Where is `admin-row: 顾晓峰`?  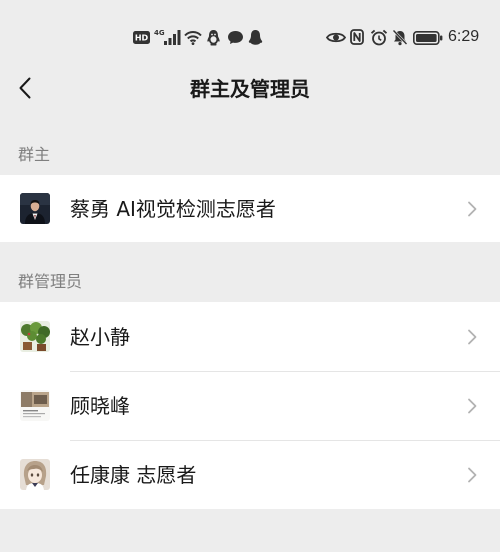
admin-row: 顾晓峰 is located at coordinates (250, 405).